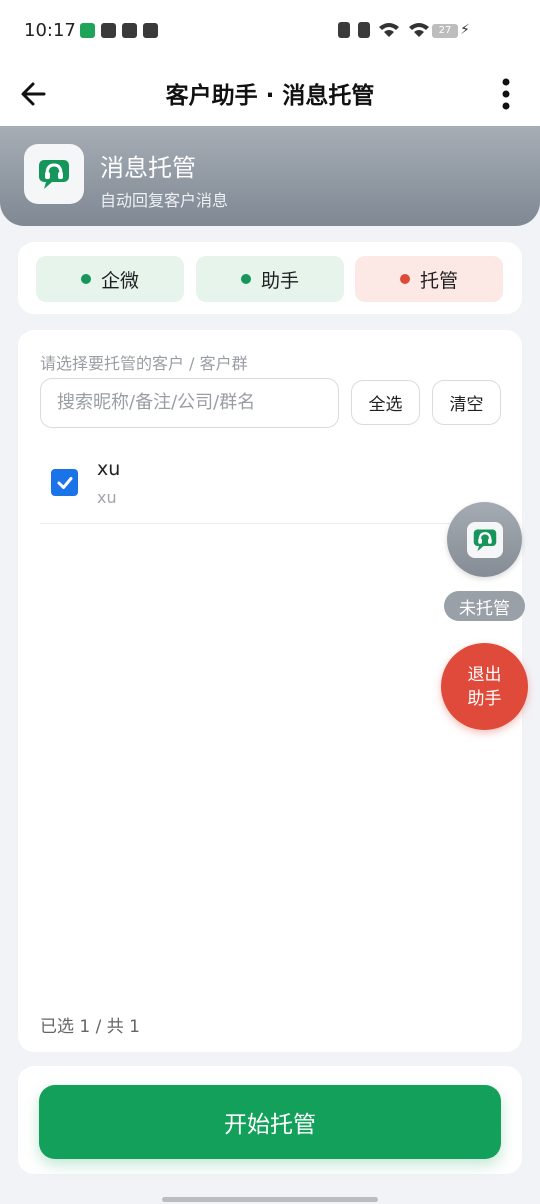  What do you see at coordinates (87, 30) in the screenshot?
I see `app-notification-icon` at bounding box center [87, 30].